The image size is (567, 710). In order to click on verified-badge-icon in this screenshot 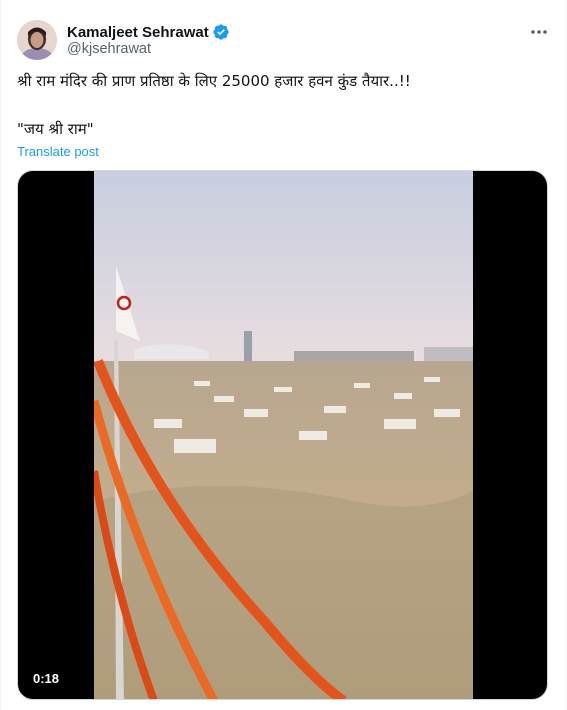, I will do `click(221, 32)`.